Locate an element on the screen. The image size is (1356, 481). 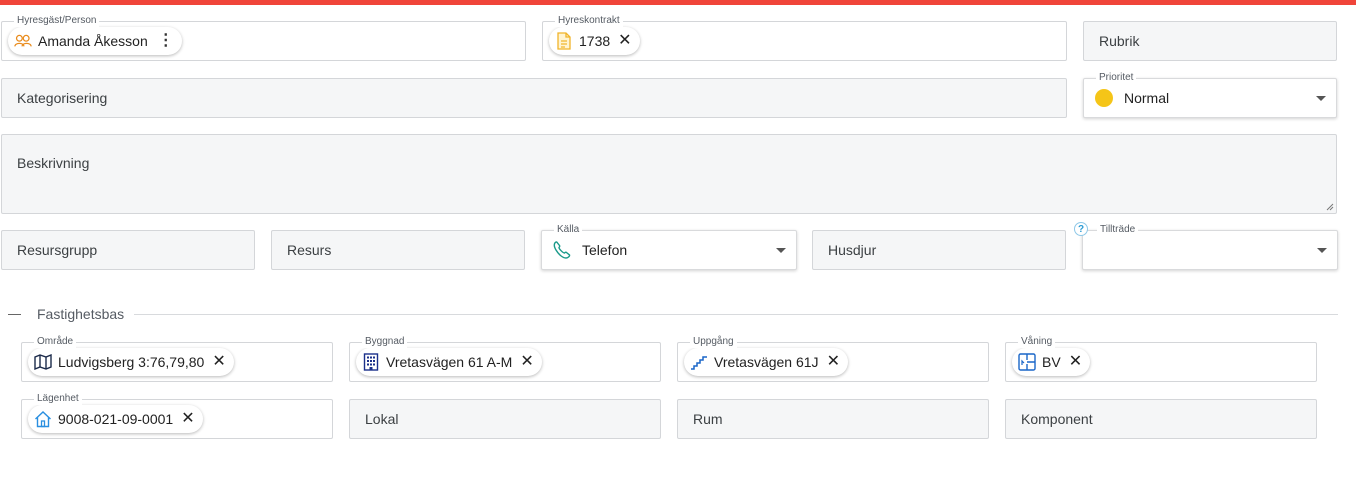
more-options-icon: ⋮ is located at coordinates (166, 41).